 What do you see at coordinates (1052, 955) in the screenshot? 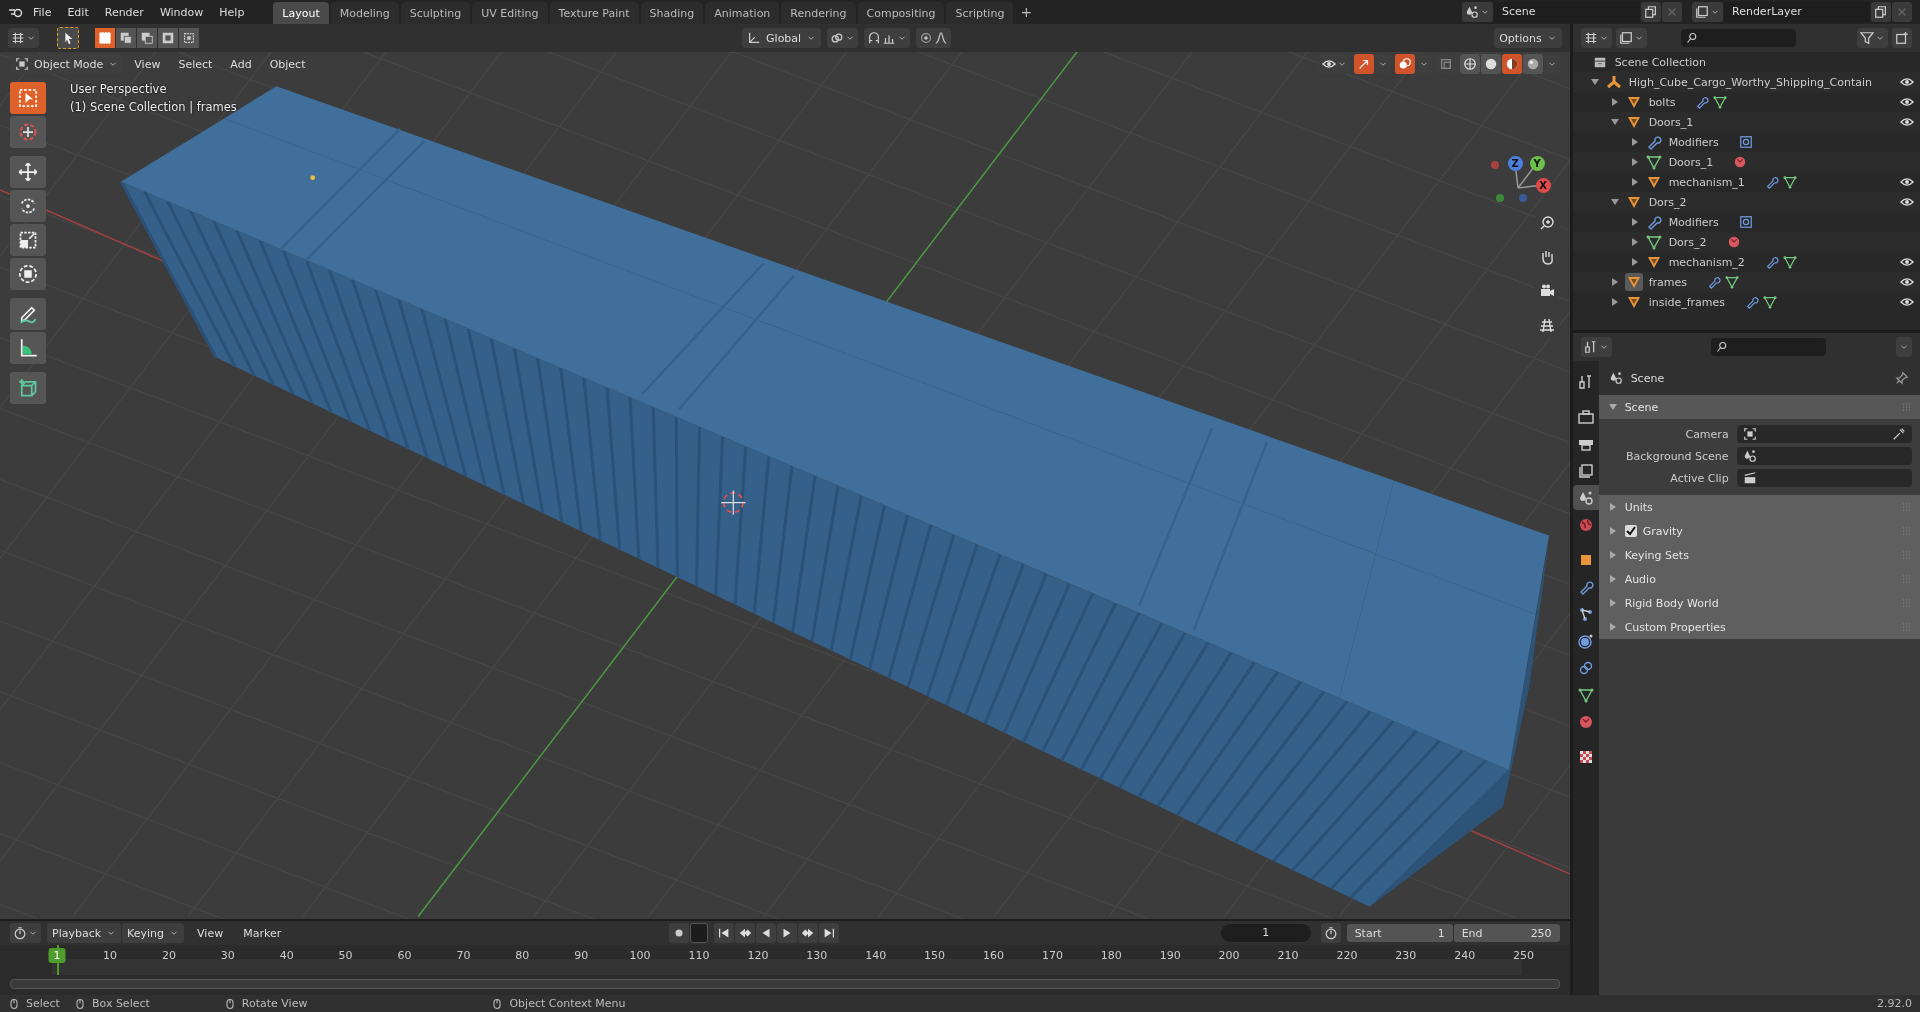
I see `frame-number: 170` at bounding box center [1052, 955].